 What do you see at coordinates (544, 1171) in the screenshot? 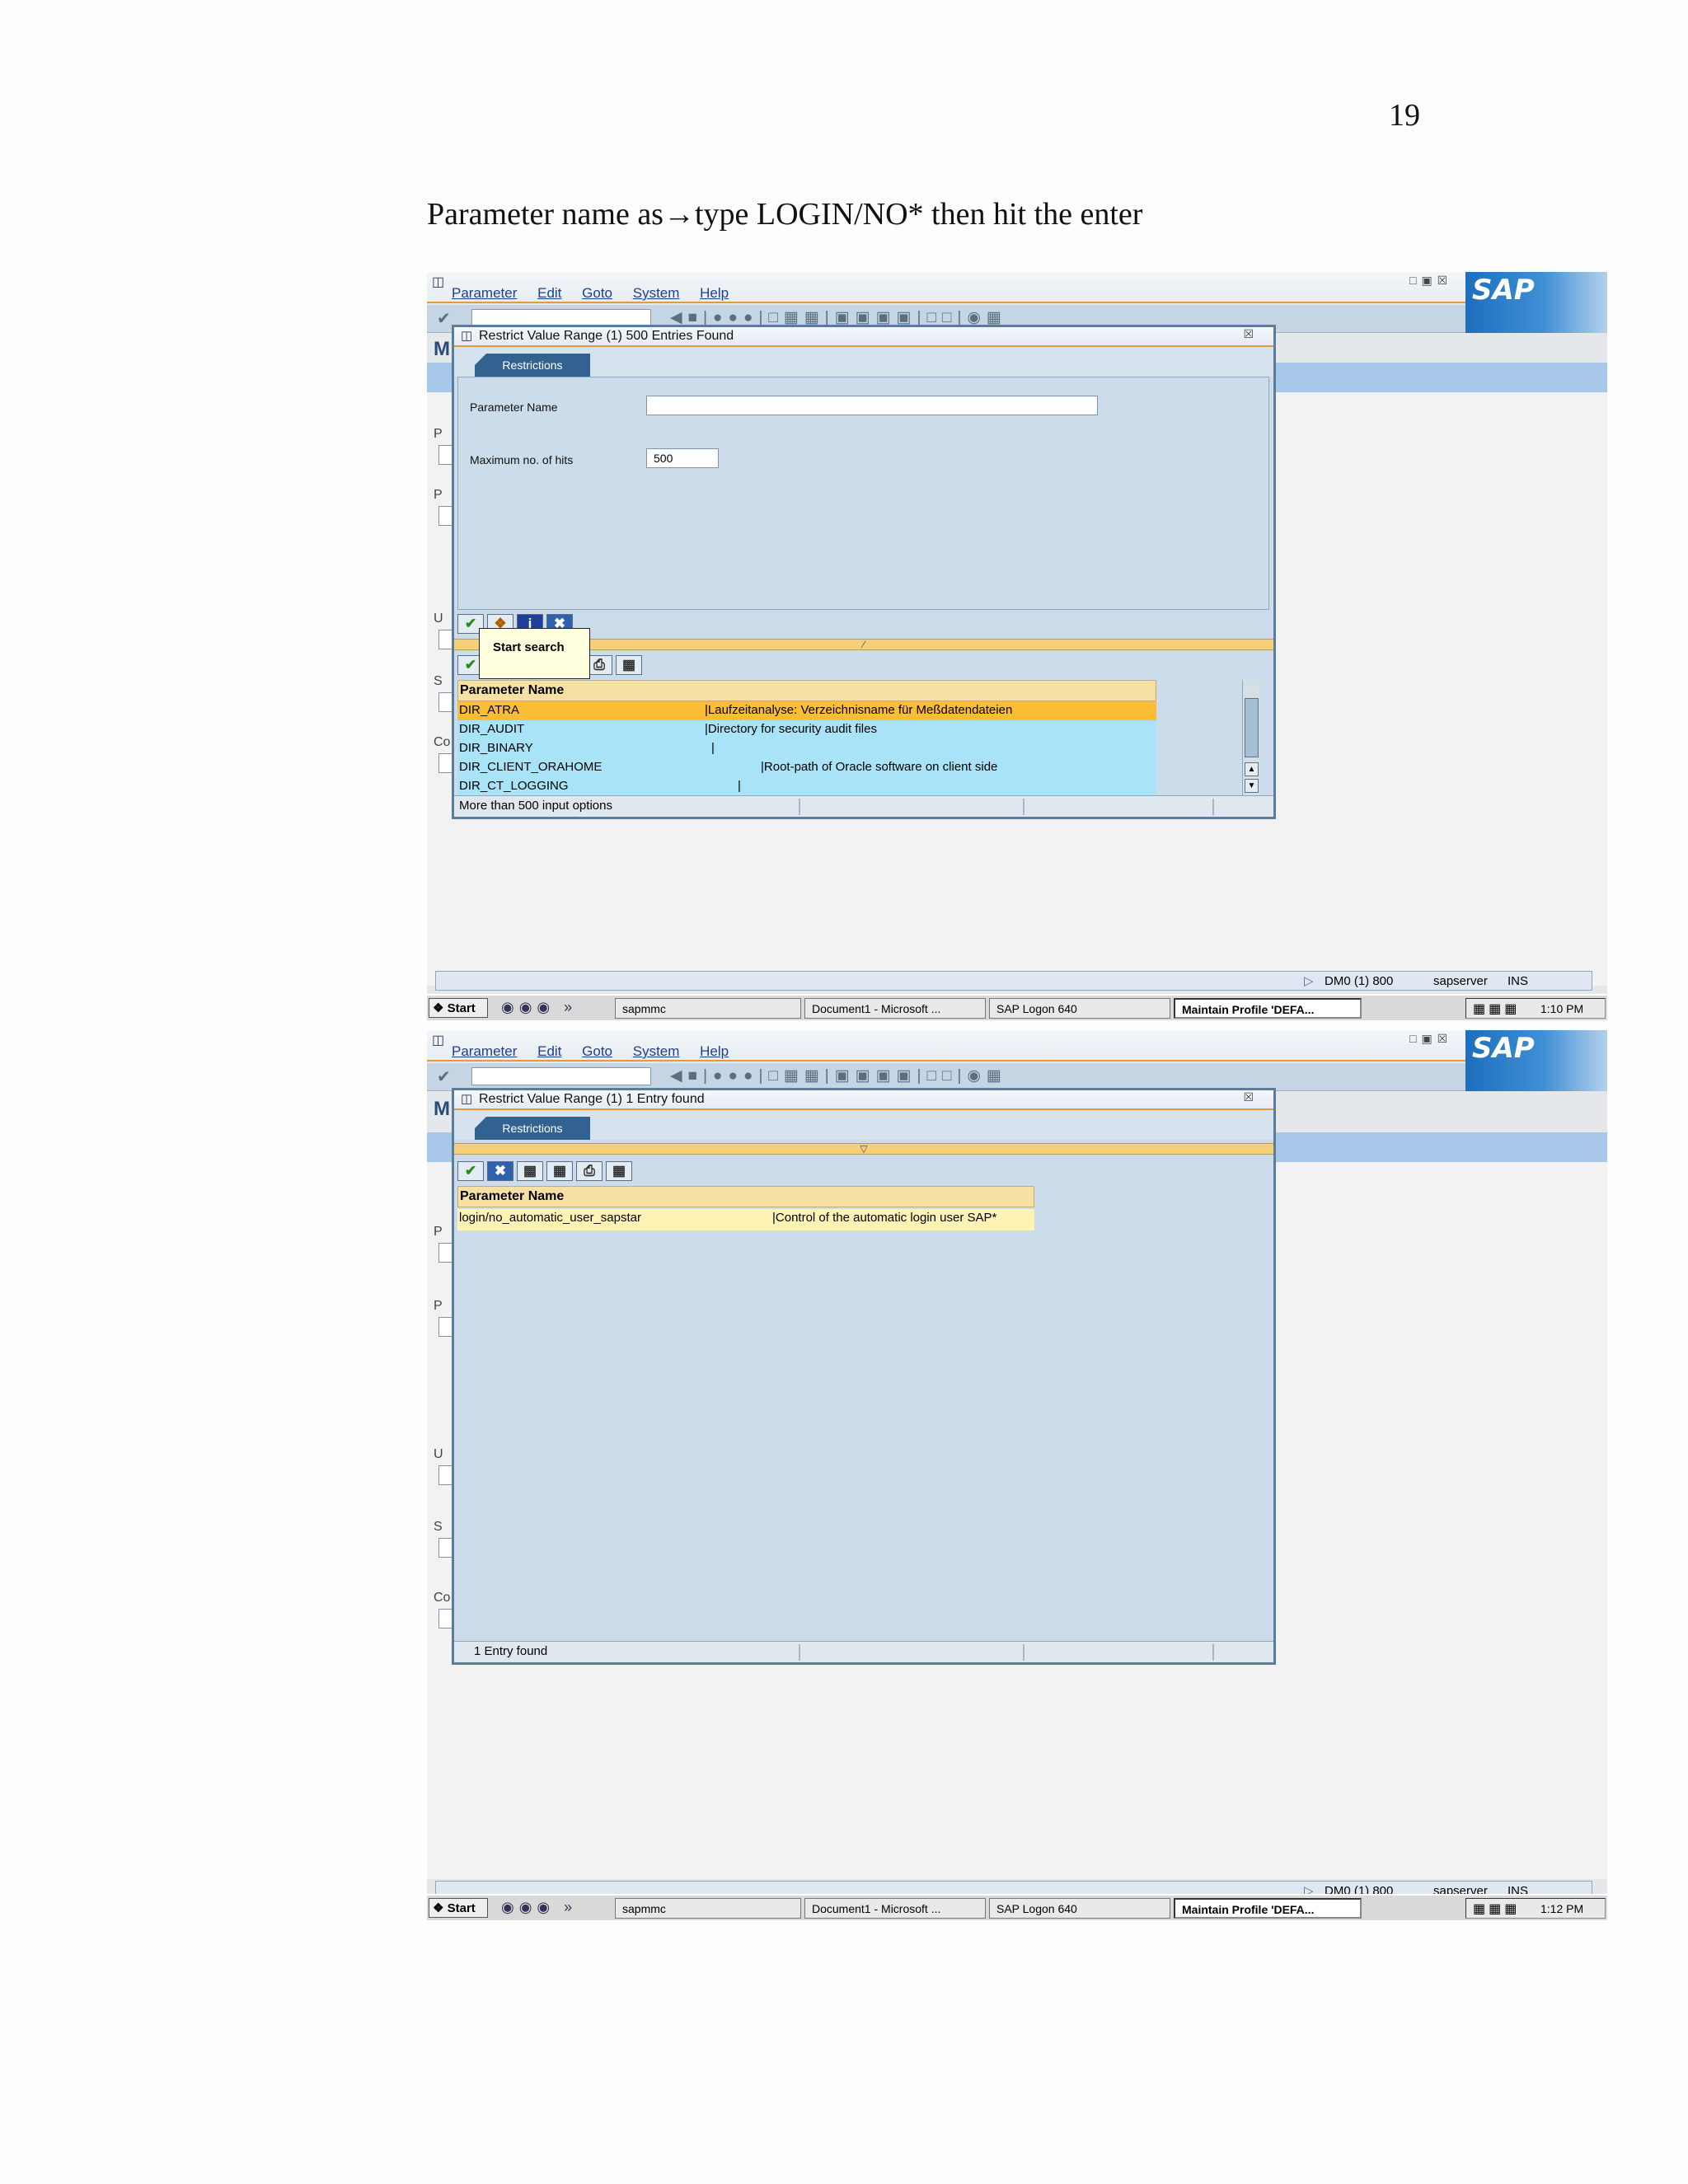
I see `grid-toolbar: ✔ ✖ ▦ ▦ ⎙ ▦` at bounding box center [544, 1171].